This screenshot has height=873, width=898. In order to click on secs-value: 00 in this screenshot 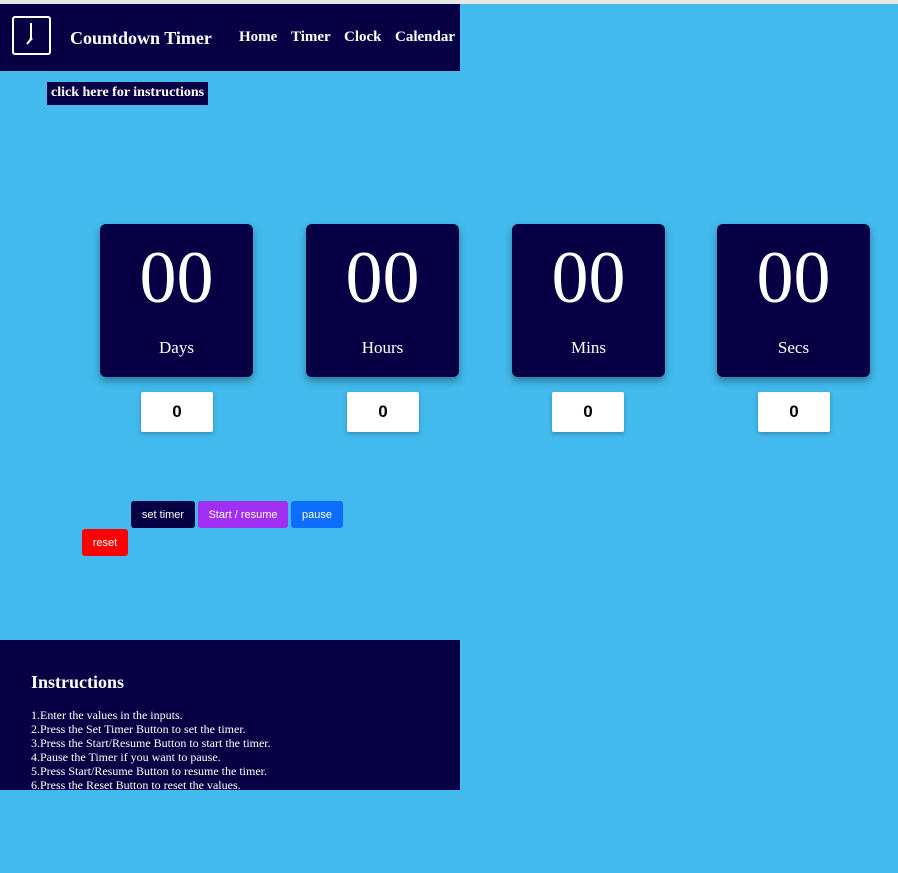, I will do `click(793, 278)`.